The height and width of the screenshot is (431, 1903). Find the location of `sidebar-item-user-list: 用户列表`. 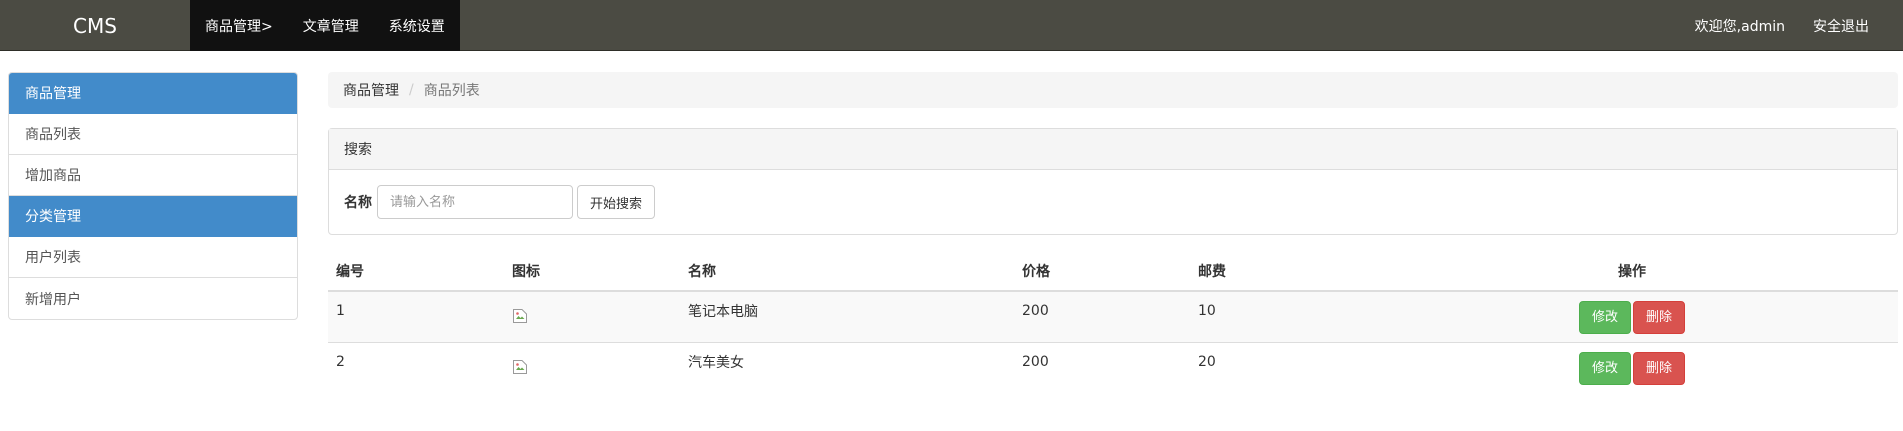

sidebar-item-user-list: 用户列表 is located at coordinates (153, 257).